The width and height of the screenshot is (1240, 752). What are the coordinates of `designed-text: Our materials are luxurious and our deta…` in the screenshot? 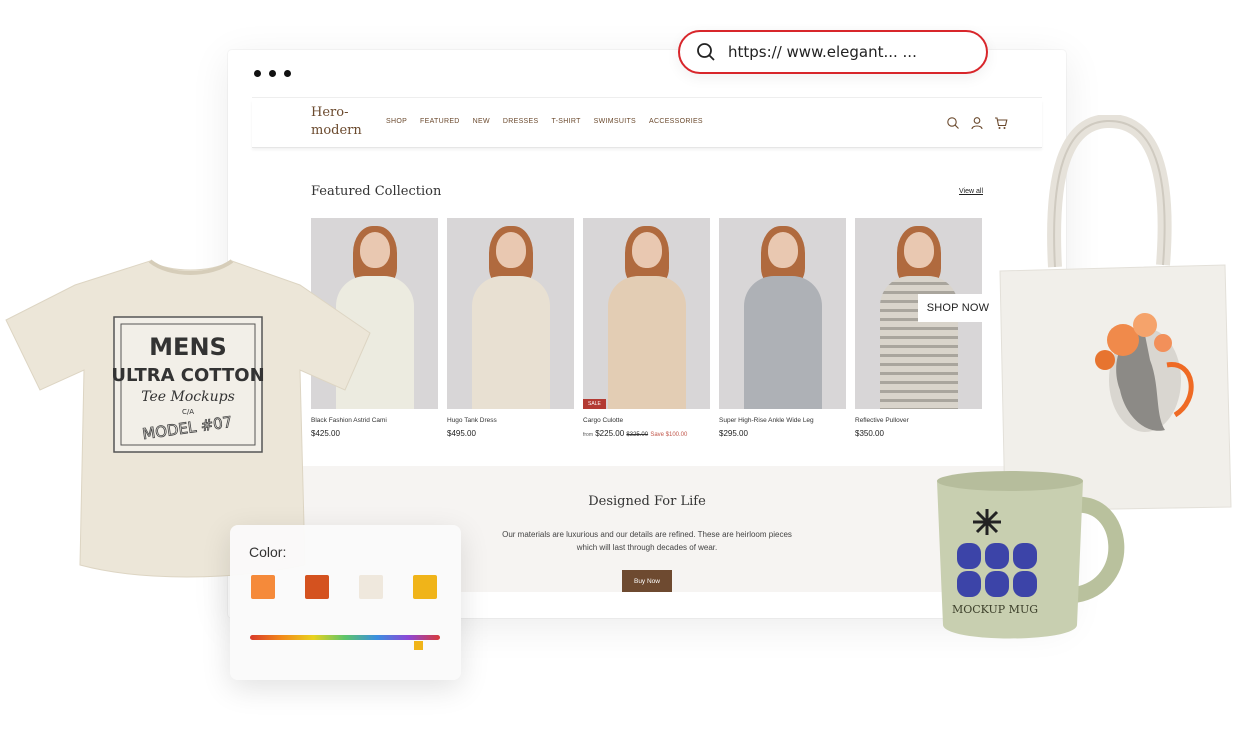 It's located at (647, 541).